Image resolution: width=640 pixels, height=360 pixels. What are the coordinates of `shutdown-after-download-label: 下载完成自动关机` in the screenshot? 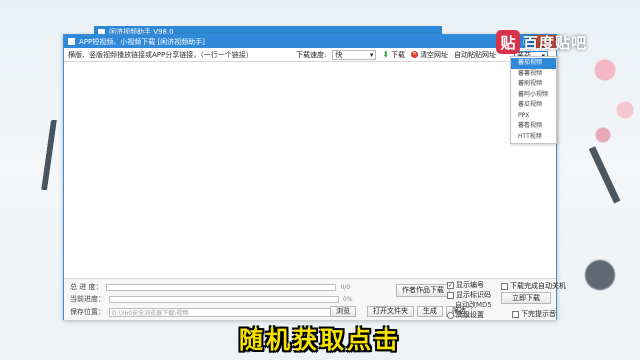 It's located at (538, 286).